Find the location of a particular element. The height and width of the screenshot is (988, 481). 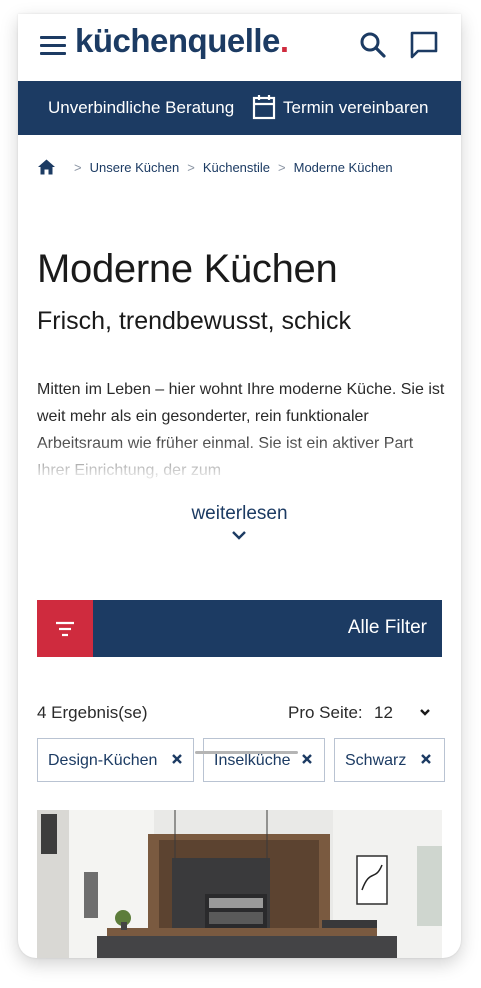

page-title: Moderne Küchen is located at coordinates (187, 269).